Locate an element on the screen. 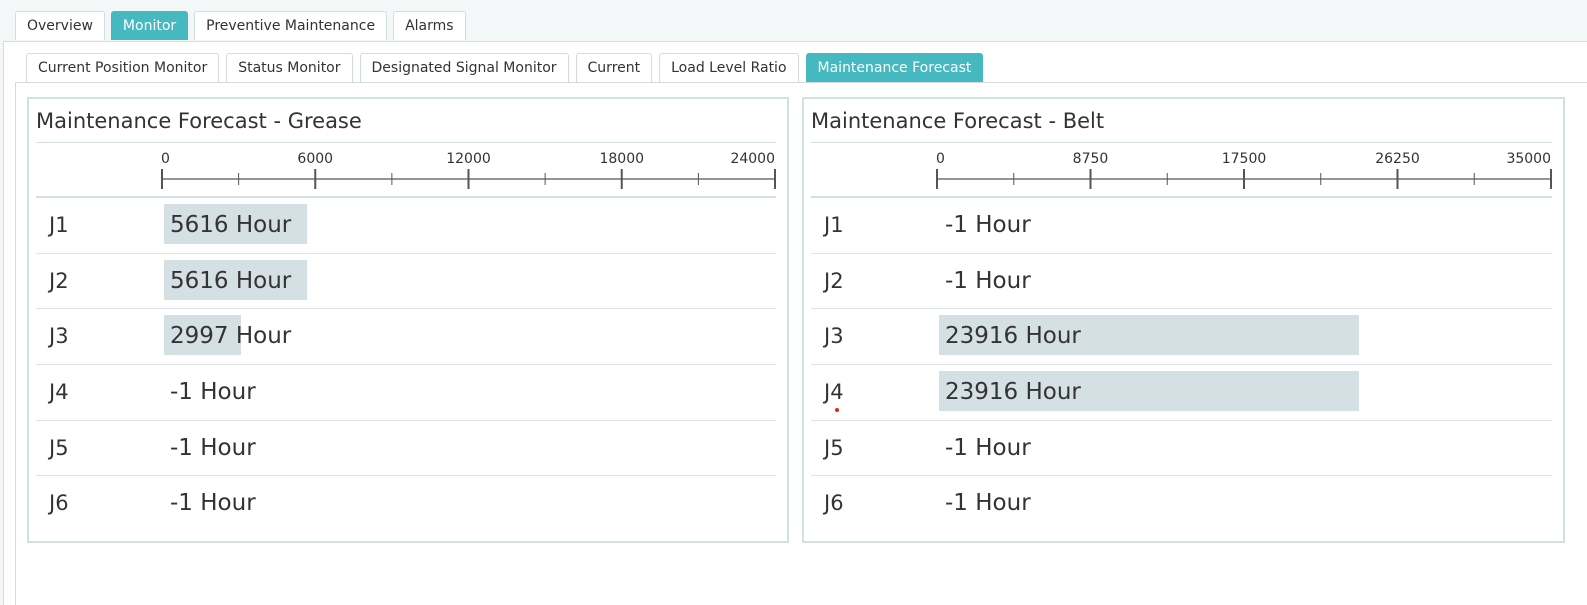  tick-label: 26250 is located at coordinates (1397, 159).